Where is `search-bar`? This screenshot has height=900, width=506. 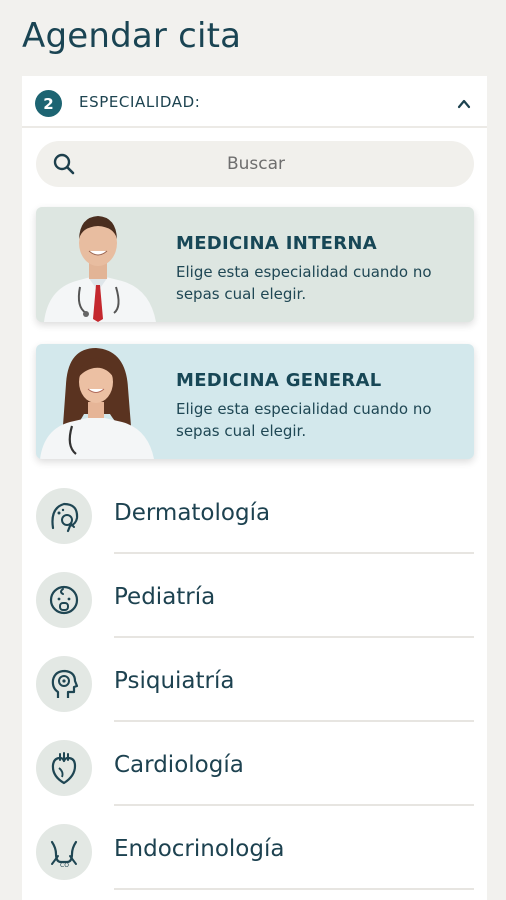 search-bar is located at coordinates (255, 164).